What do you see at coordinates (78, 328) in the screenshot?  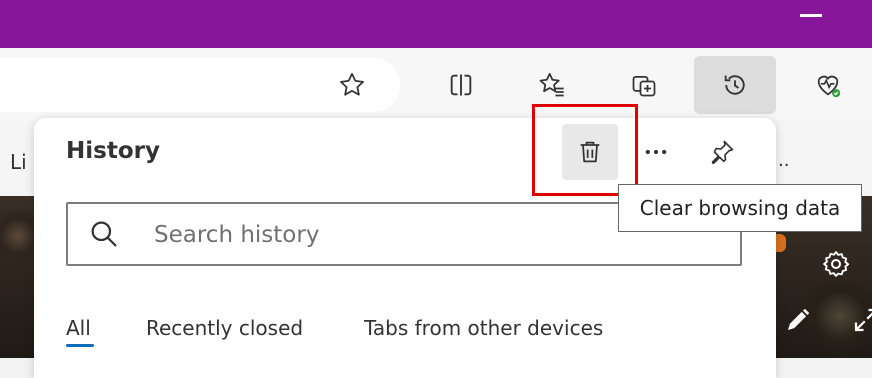 I see `tab-all: All` at bounding box center [78, 328].